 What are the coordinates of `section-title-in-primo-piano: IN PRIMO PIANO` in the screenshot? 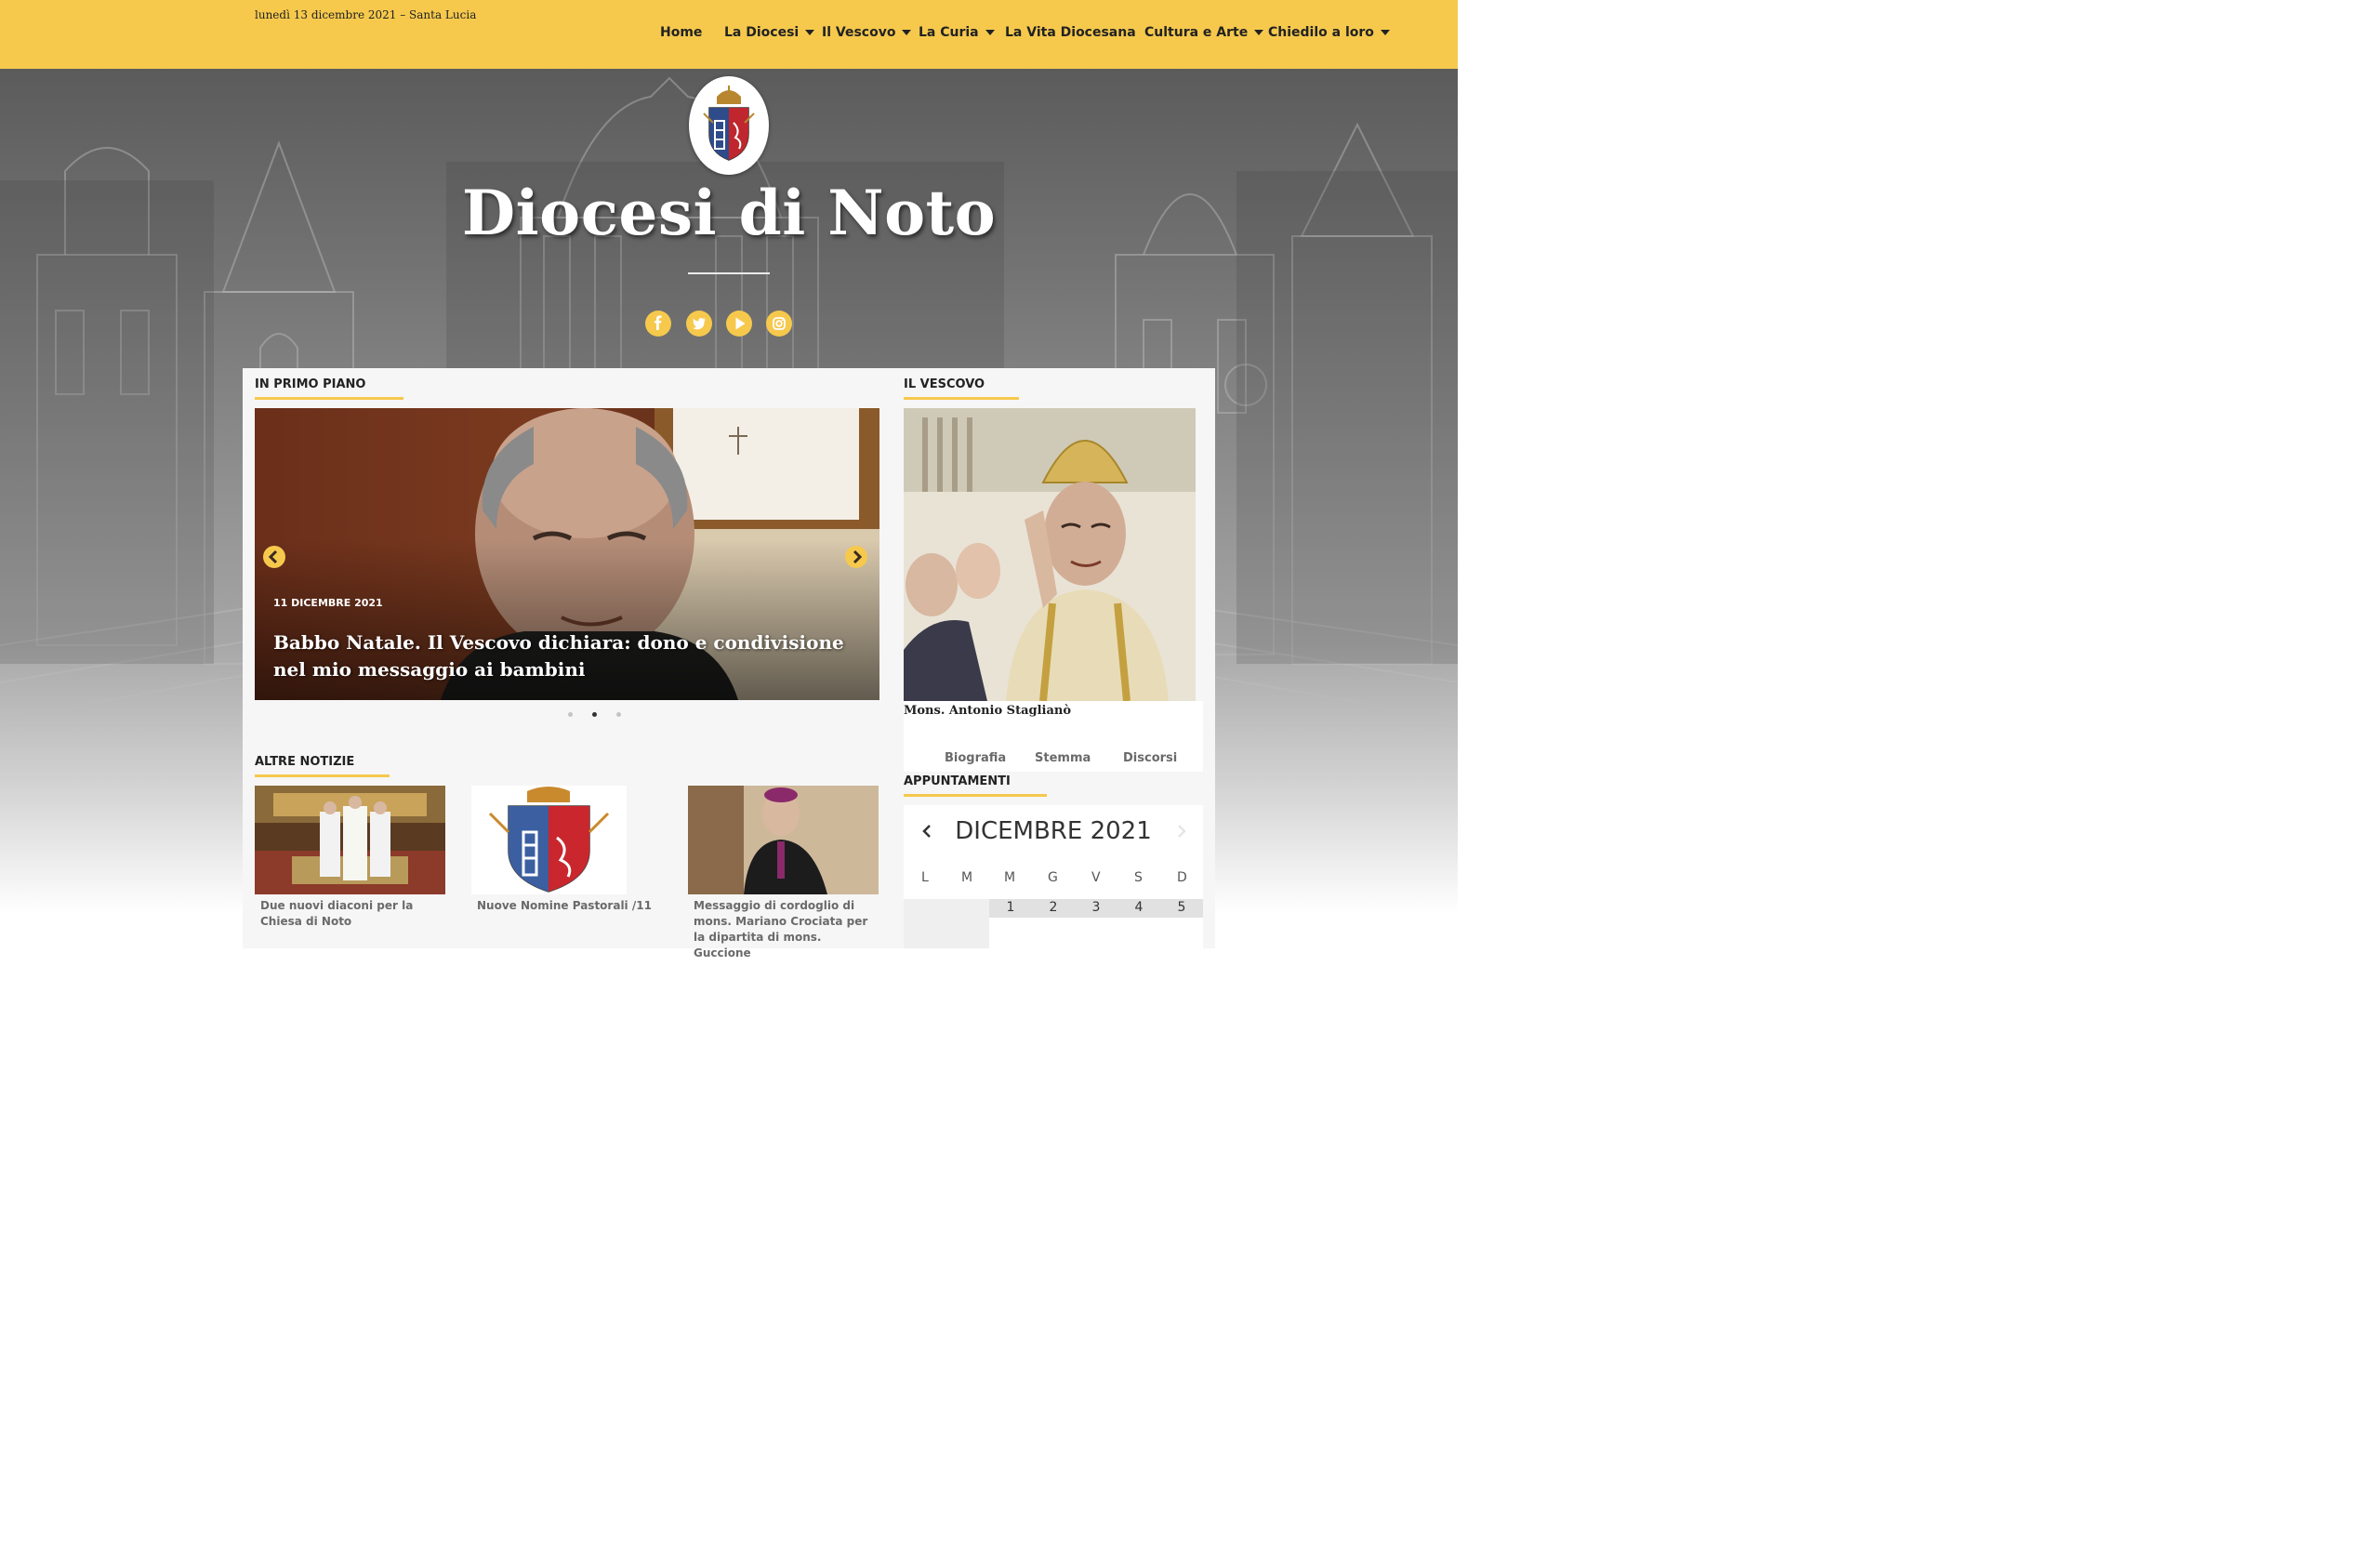 It's located at (329, 388).